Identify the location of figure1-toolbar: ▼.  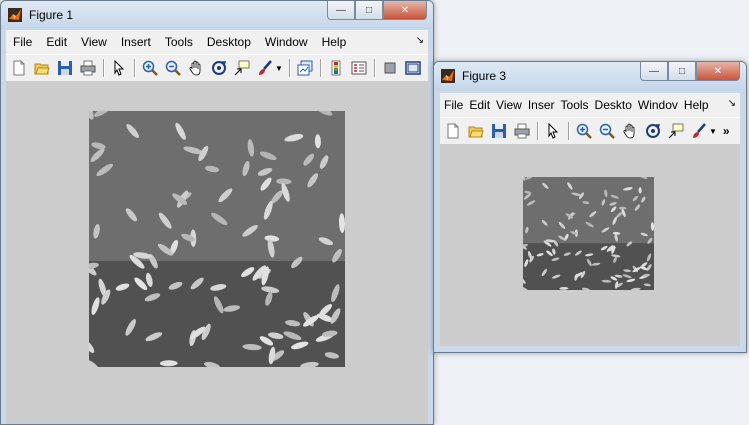
(217, 68).